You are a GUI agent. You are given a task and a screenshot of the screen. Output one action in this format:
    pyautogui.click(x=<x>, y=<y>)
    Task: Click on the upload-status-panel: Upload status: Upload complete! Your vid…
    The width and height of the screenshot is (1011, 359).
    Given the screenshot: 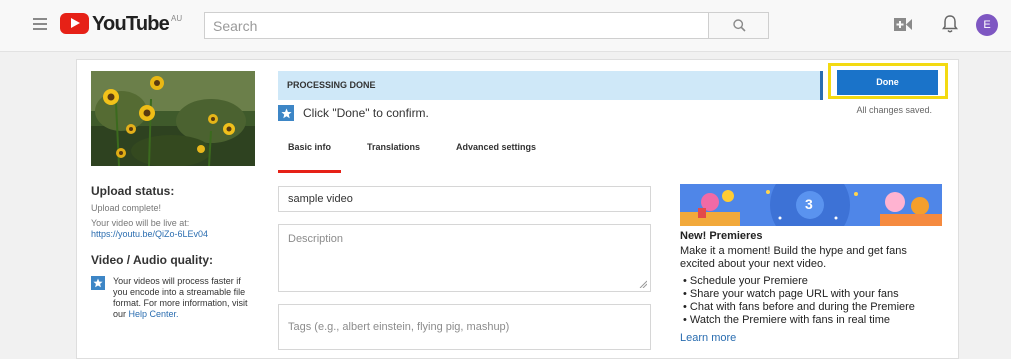 What is the action you would take?
    pyautogui.click(x=176, y=252)
    